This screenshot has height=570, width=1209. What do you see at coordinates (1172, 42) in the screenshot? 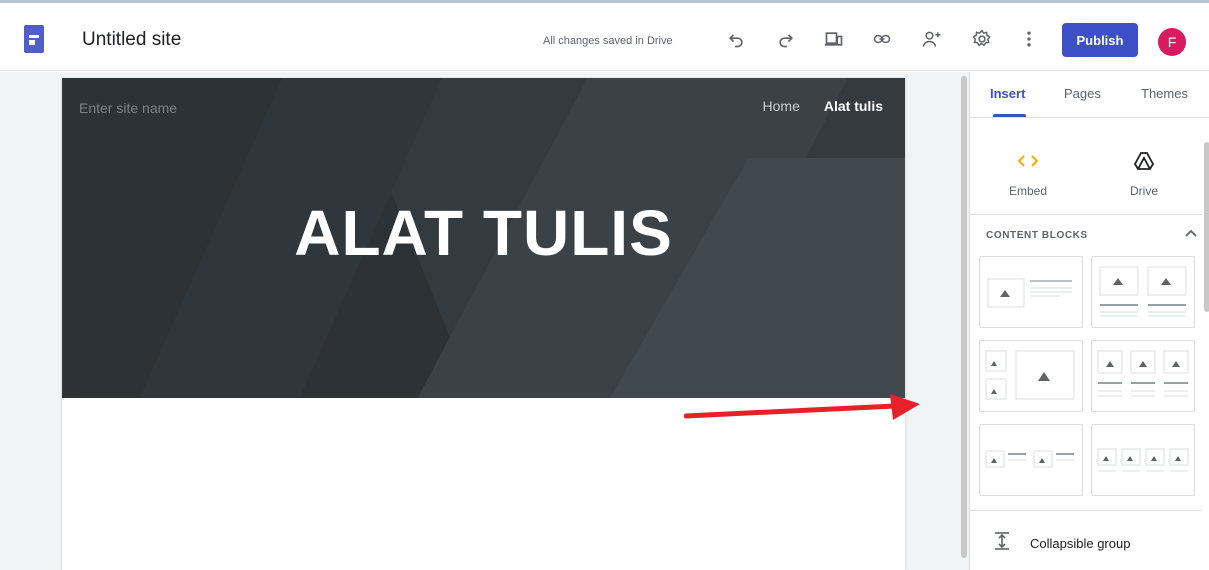
I see `account-avatar: F` at bounding box center [1172, 42].